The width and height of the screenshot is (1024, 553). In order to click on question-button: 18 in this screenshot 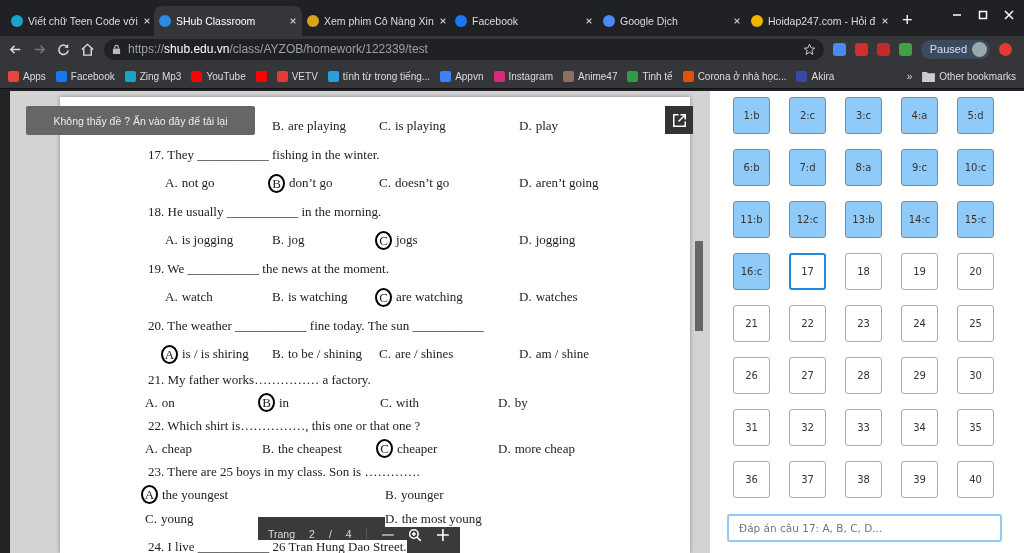, I will do `click(863, 271)`.